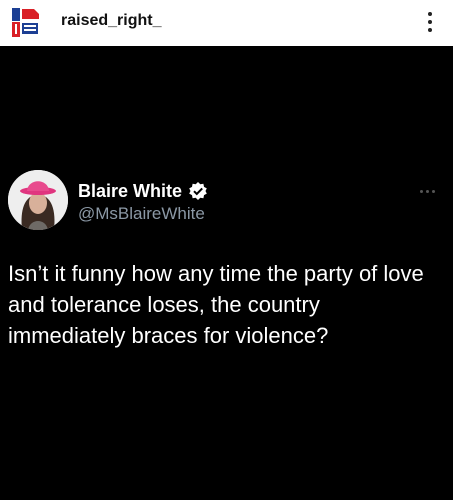  Describe the element at coordinates (428, 192) in the screenshot. I see `more-horizontal-icon` at that location.